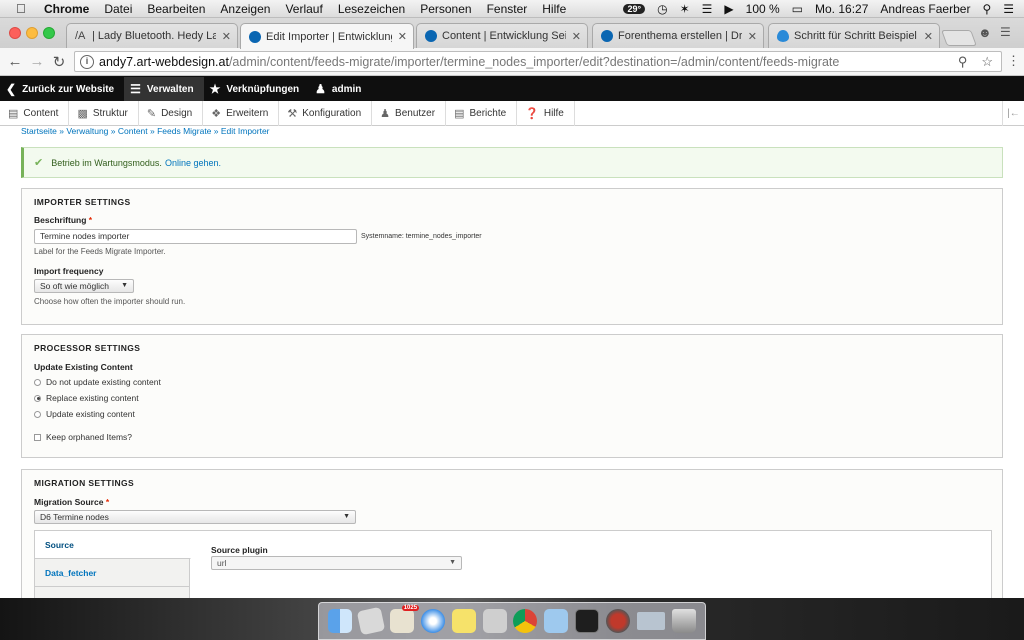  Describe the element at coordinates (431, 36) in the screenshot. I see `drupal-favicon-icon` at that location.